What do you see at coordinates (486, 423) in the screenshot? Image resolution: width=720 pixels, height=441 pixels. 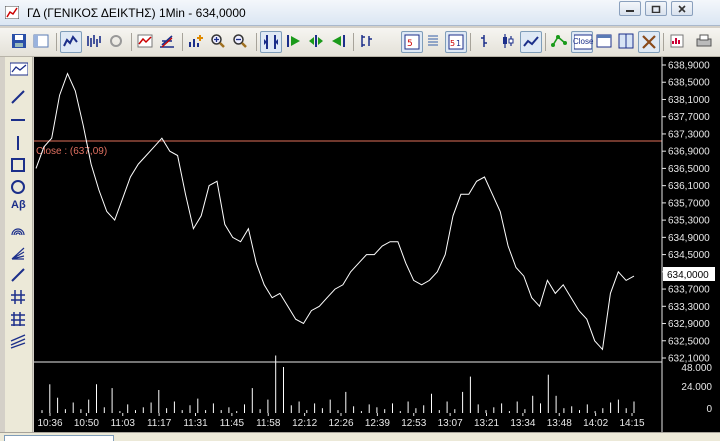 I see `time-tick-label: 13:21` at bounding box center [486, 423].